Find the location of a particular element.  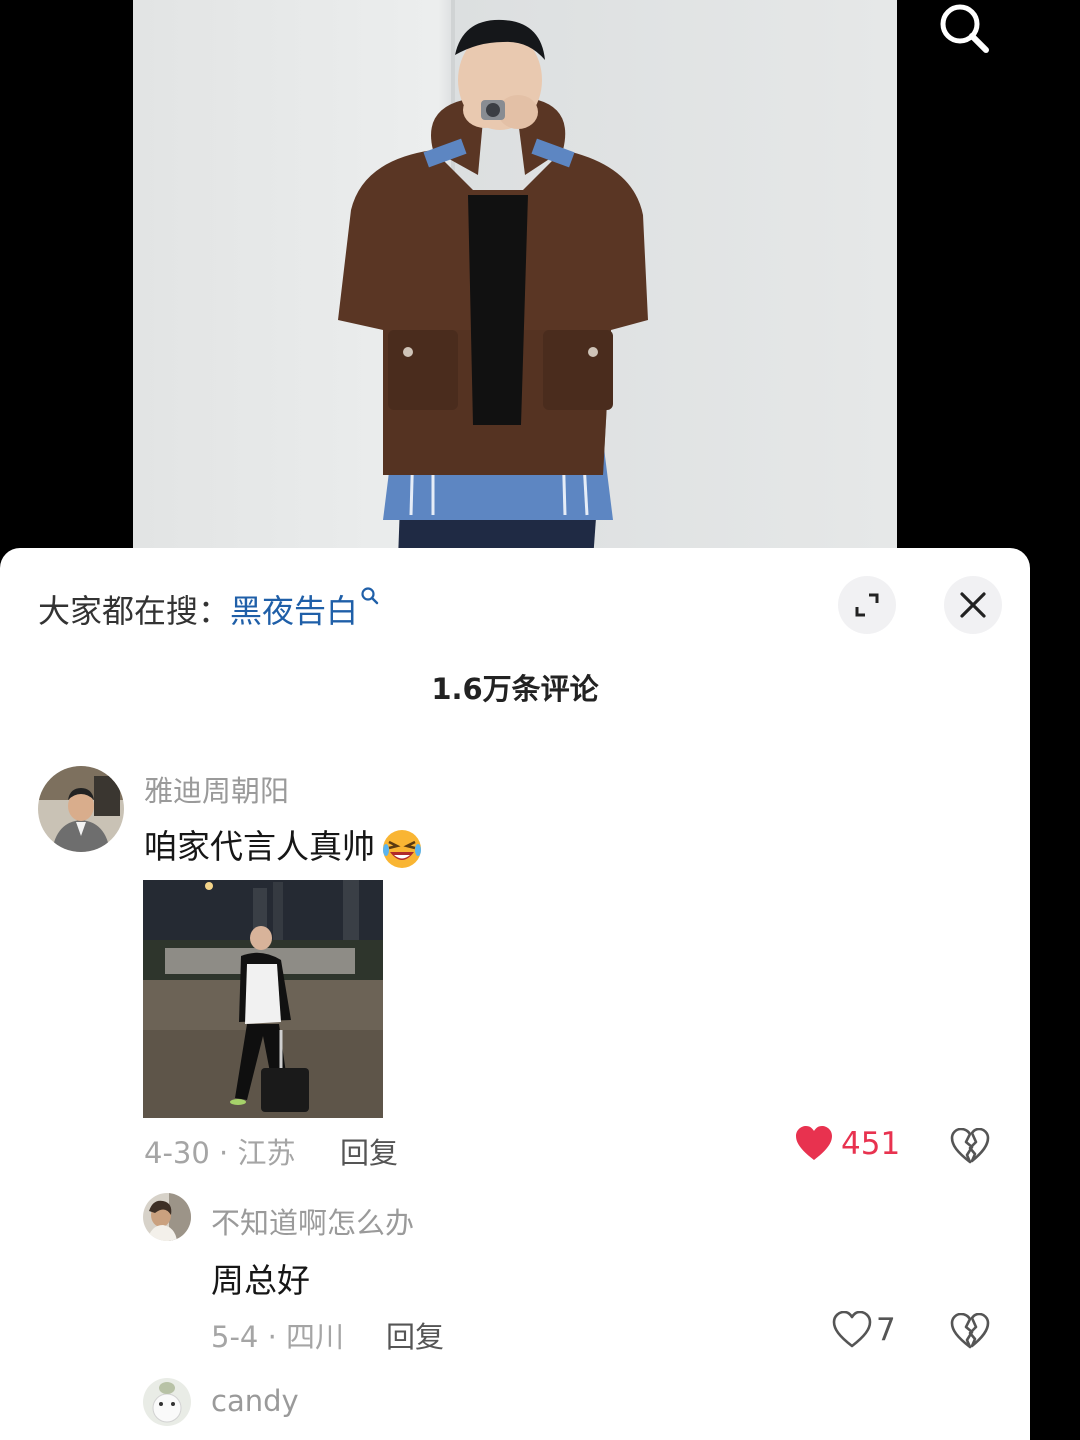

comment-count: 1.6万条评论 is located at coordinates (515, 689).